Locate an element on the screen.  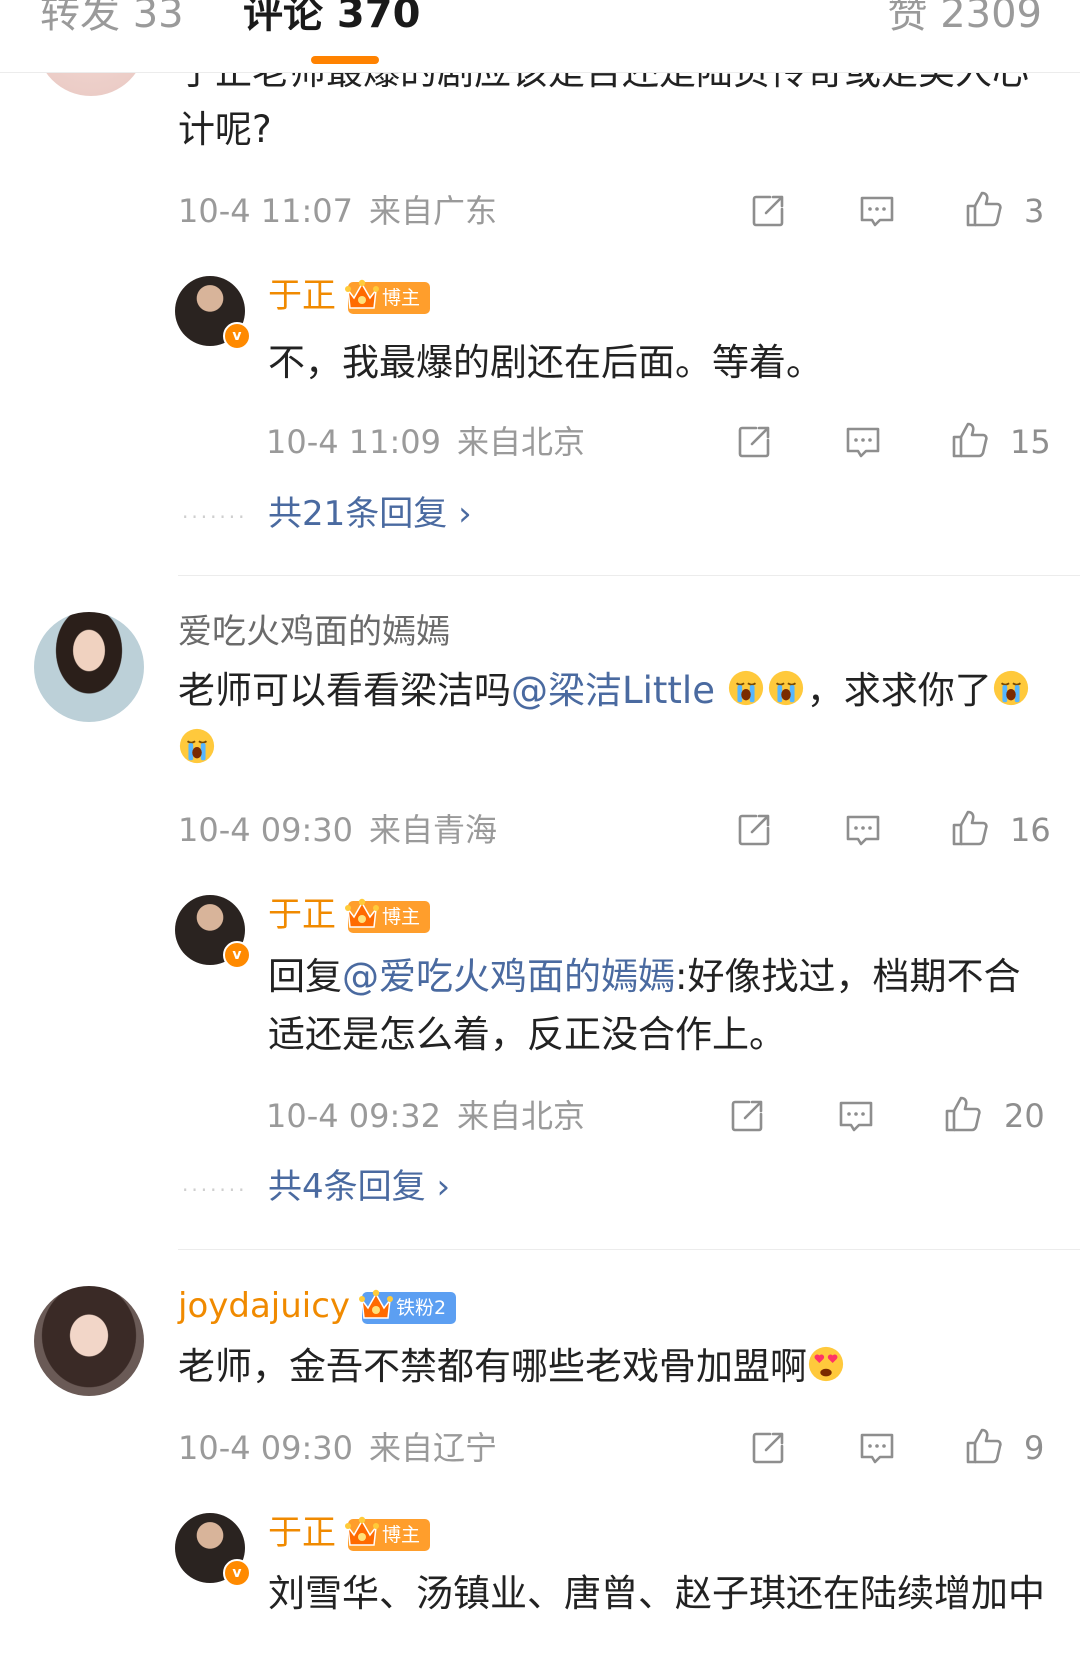
tab-reposts: 转发 33 is located at coordinates (112, 21).